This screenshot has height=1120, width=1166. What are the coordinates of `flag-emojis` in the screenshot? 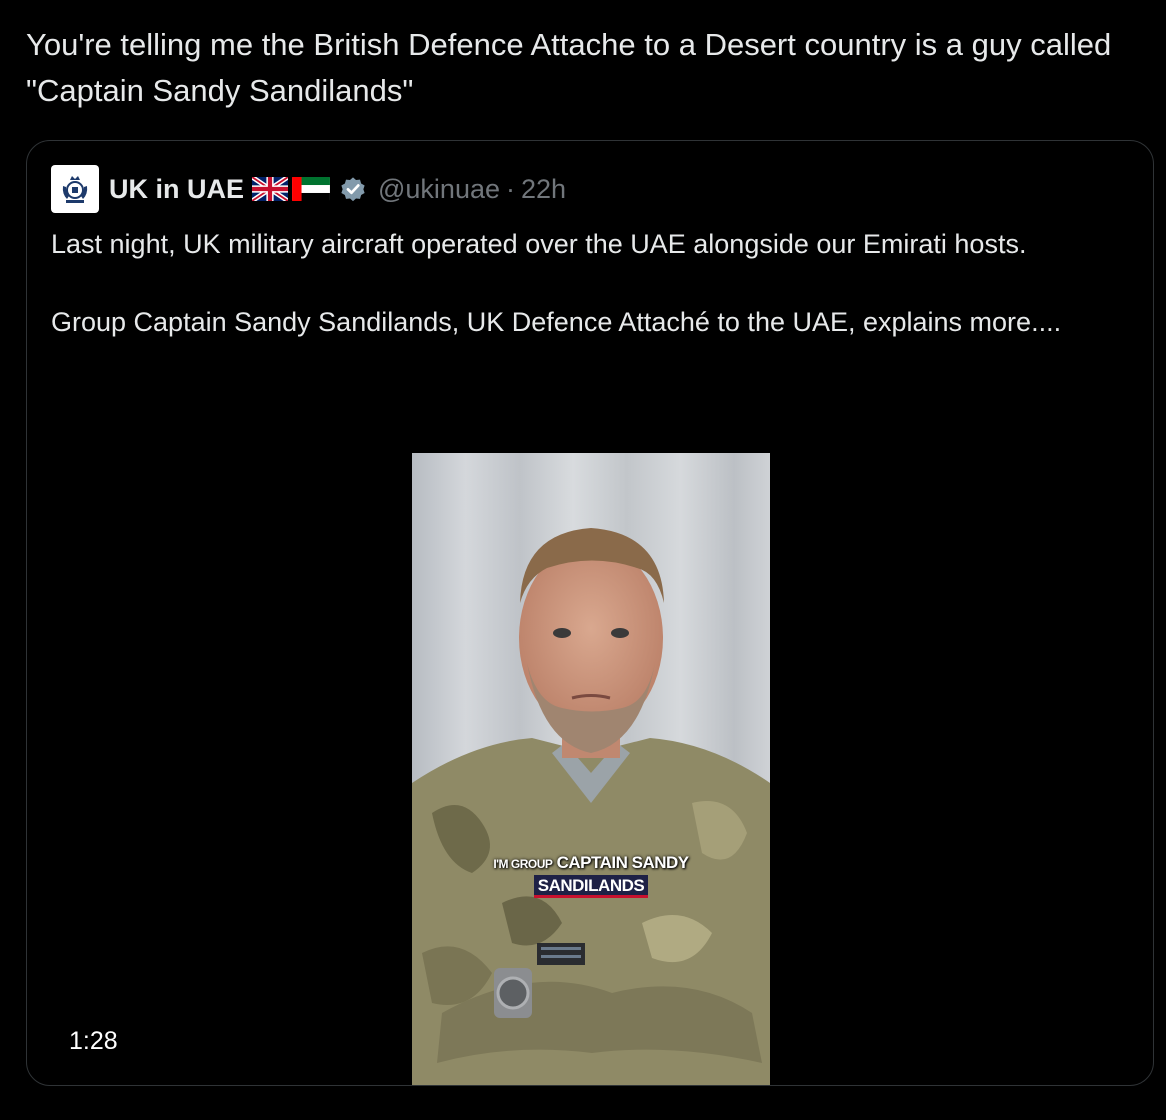 It's located at (291, 189).